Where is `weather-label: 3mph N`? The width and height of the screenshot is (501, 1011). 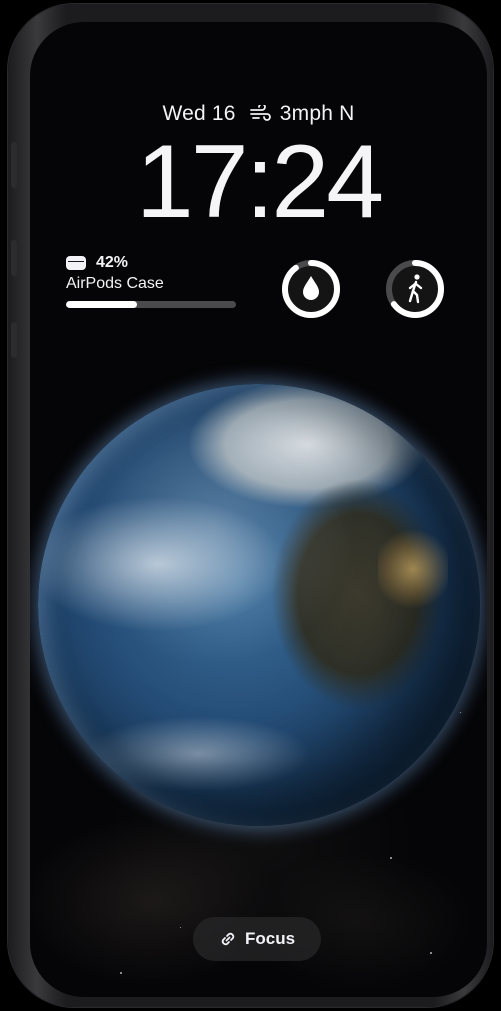
weather-label: 3mph N is located at coordinates (317, 113).